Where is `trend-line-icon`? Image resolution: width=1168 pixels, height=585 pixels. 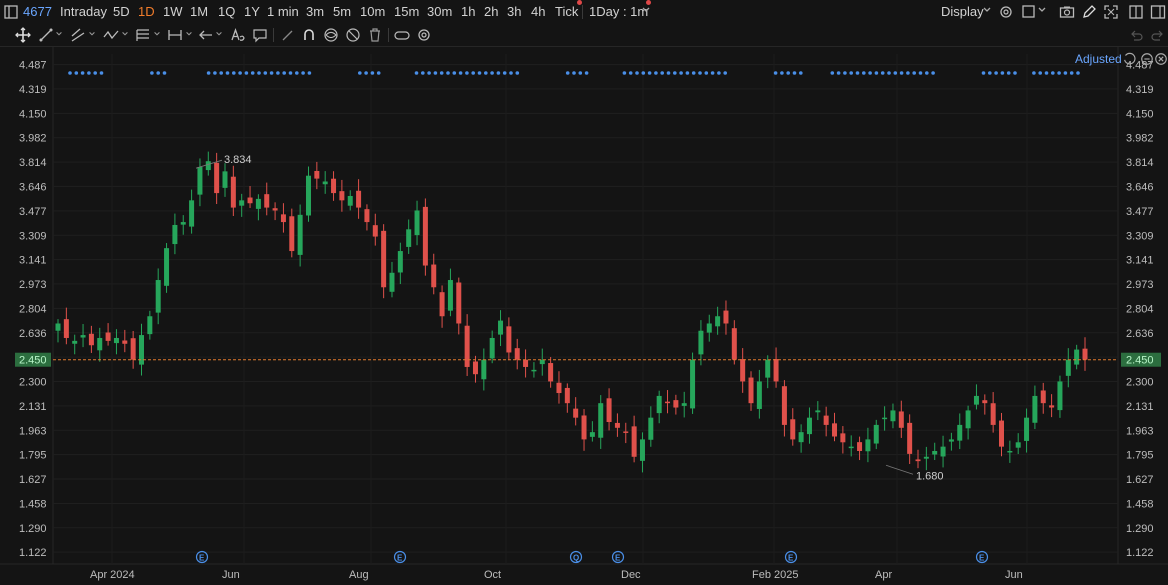
trend-line-icon is located at coordinates (46, 35).